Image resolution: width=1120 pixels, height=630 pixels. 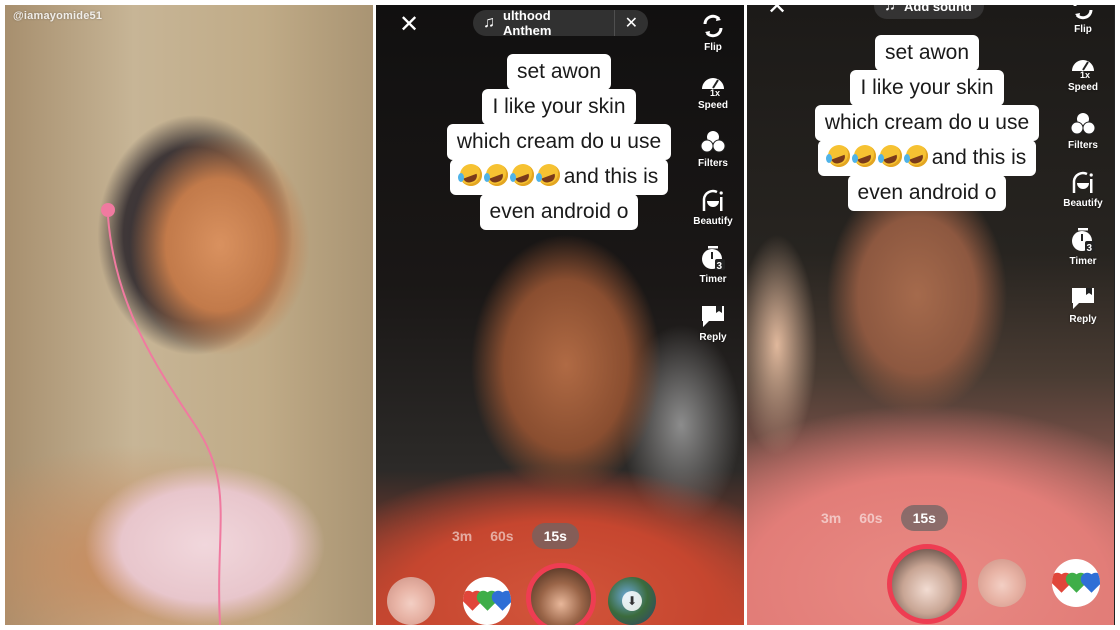 What do you see at coordinates (560, 23) in the screenshot?
I see `sound-selector: ♫ ulthood Anthem ✕` at bounding box center [560, 23].